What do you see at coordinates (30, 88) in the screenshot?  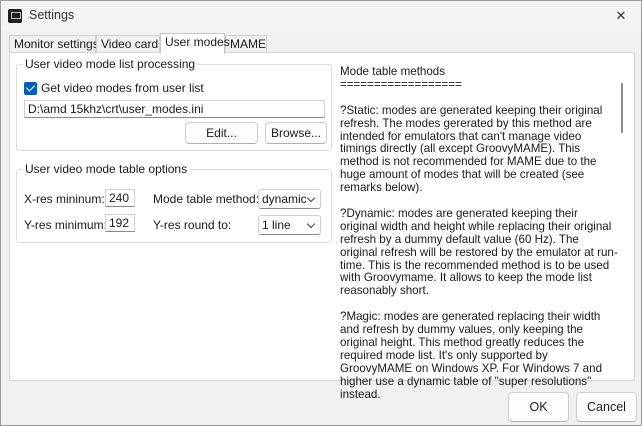 I see `user-list-checkbox` at bounding box center [30, 88].